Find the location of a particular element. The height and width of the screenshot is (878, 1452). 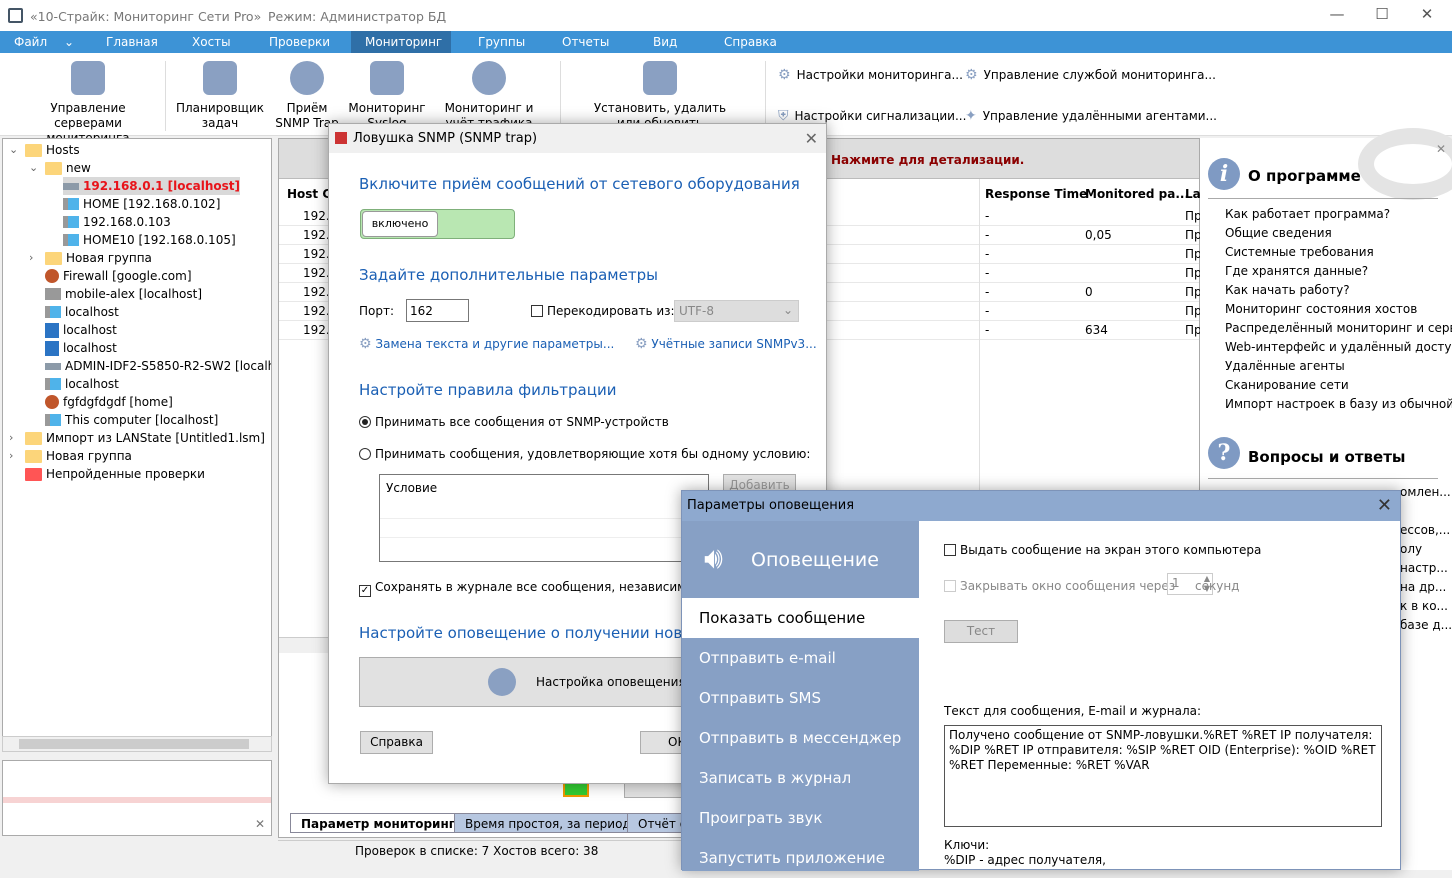

menu-help: Справка is located at coordinates (750, 42).